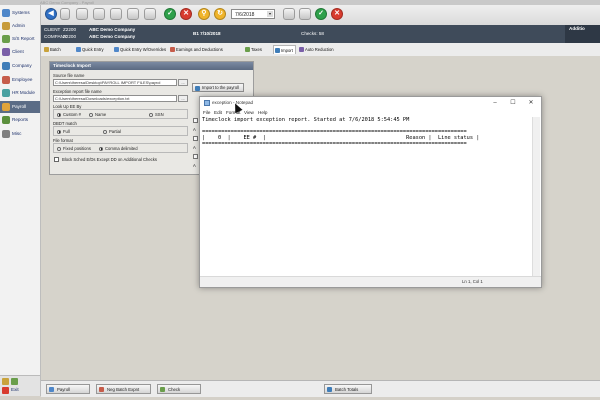  I want to click on ok-icon: ✓, so click(170, 14).